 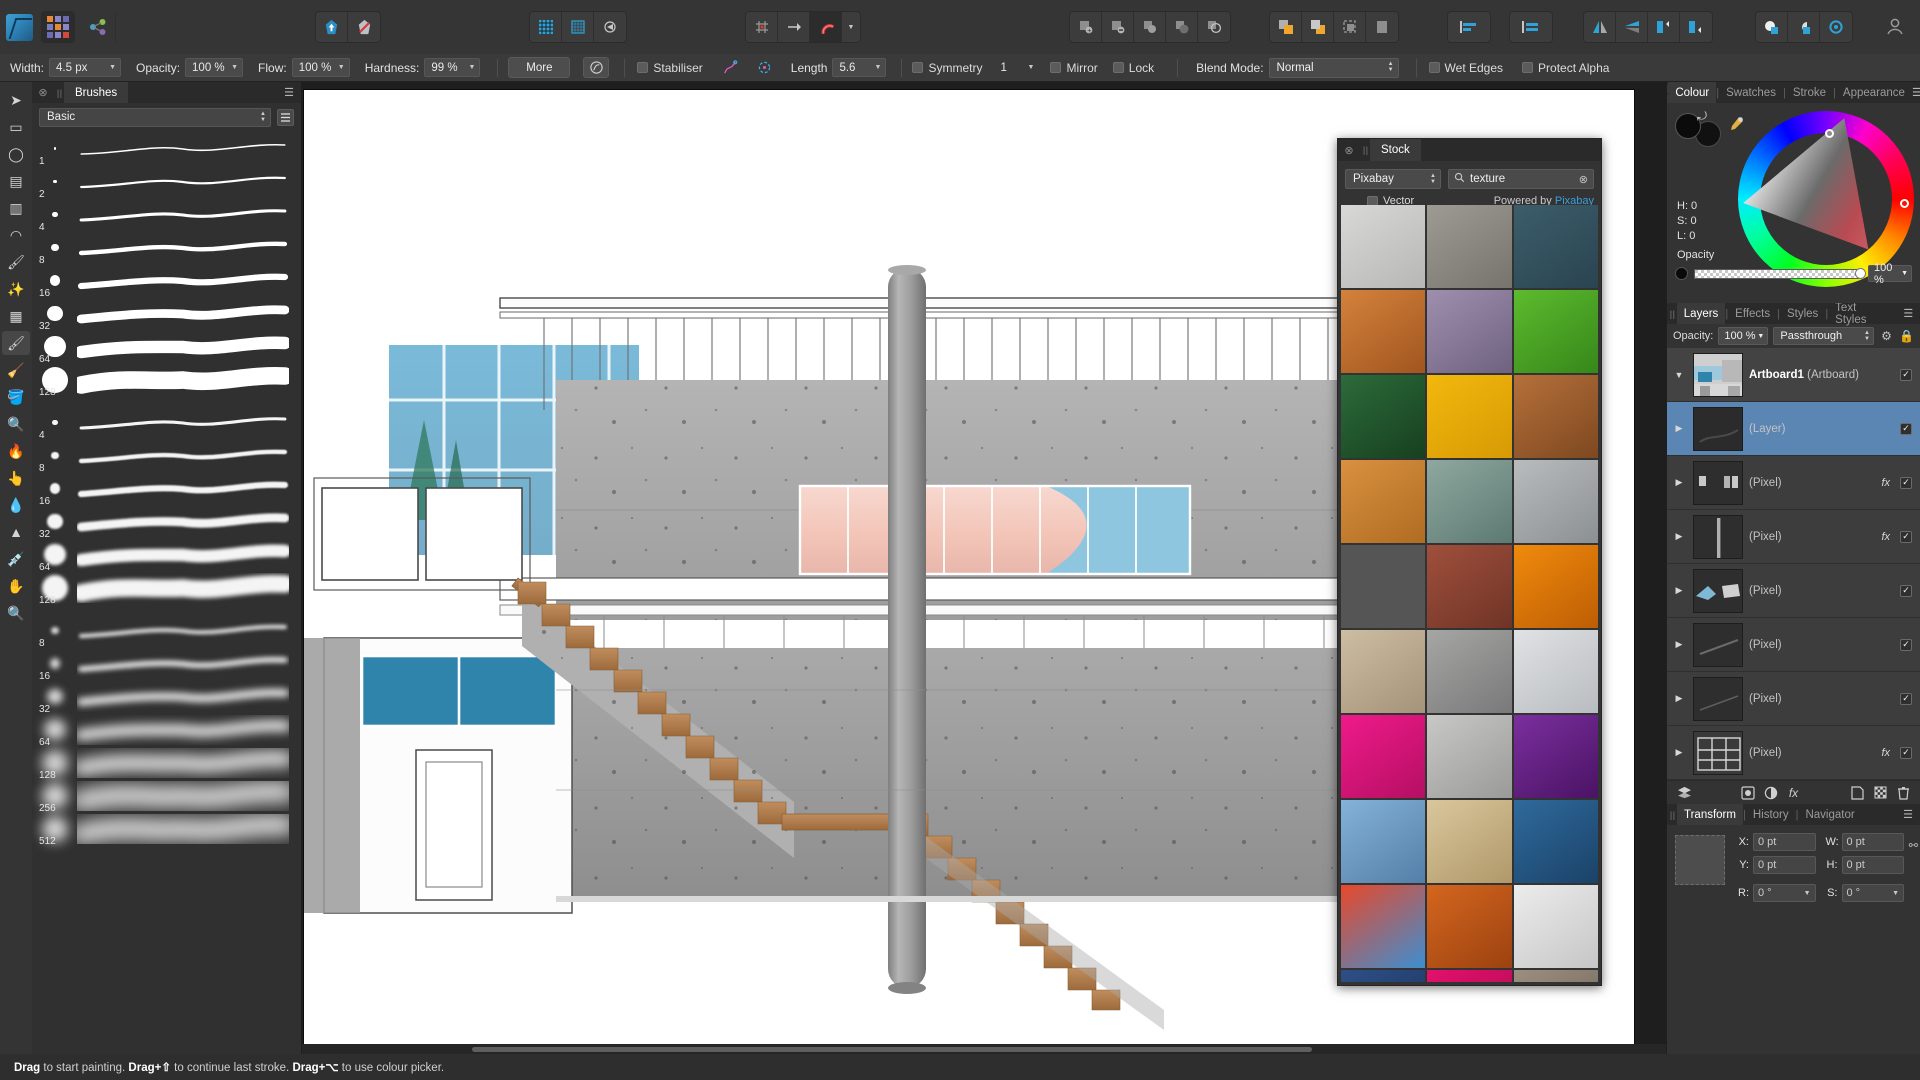 What do you see at coordinates (1903, 793) in the screenshot?
I see `delete-icon` at bounding box center [1903, 793].